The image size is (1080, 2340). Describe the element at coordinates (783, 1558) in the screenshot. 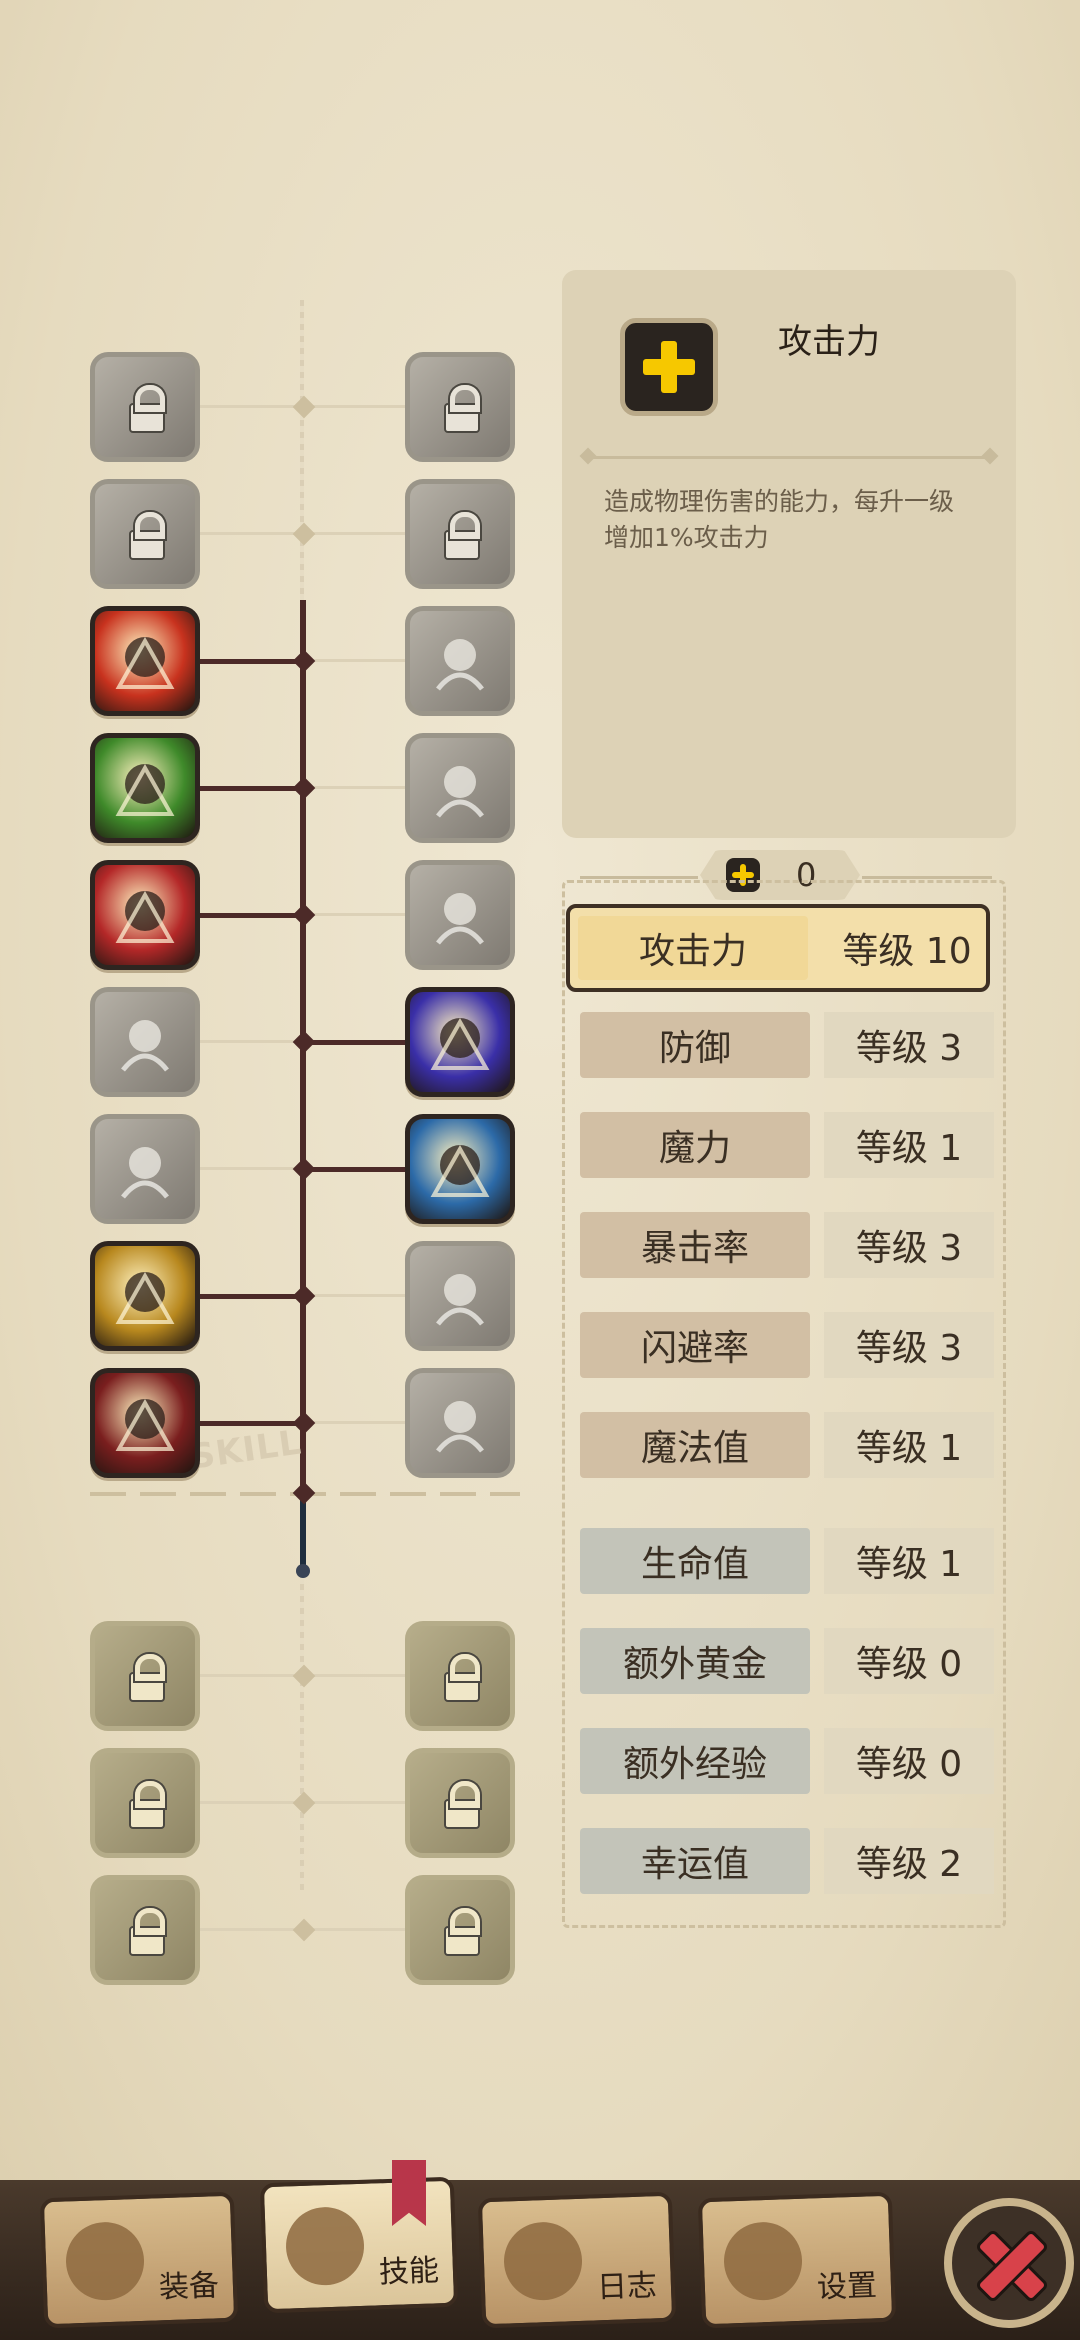

I see `stat-row: 生命值 等级 1` at that location.